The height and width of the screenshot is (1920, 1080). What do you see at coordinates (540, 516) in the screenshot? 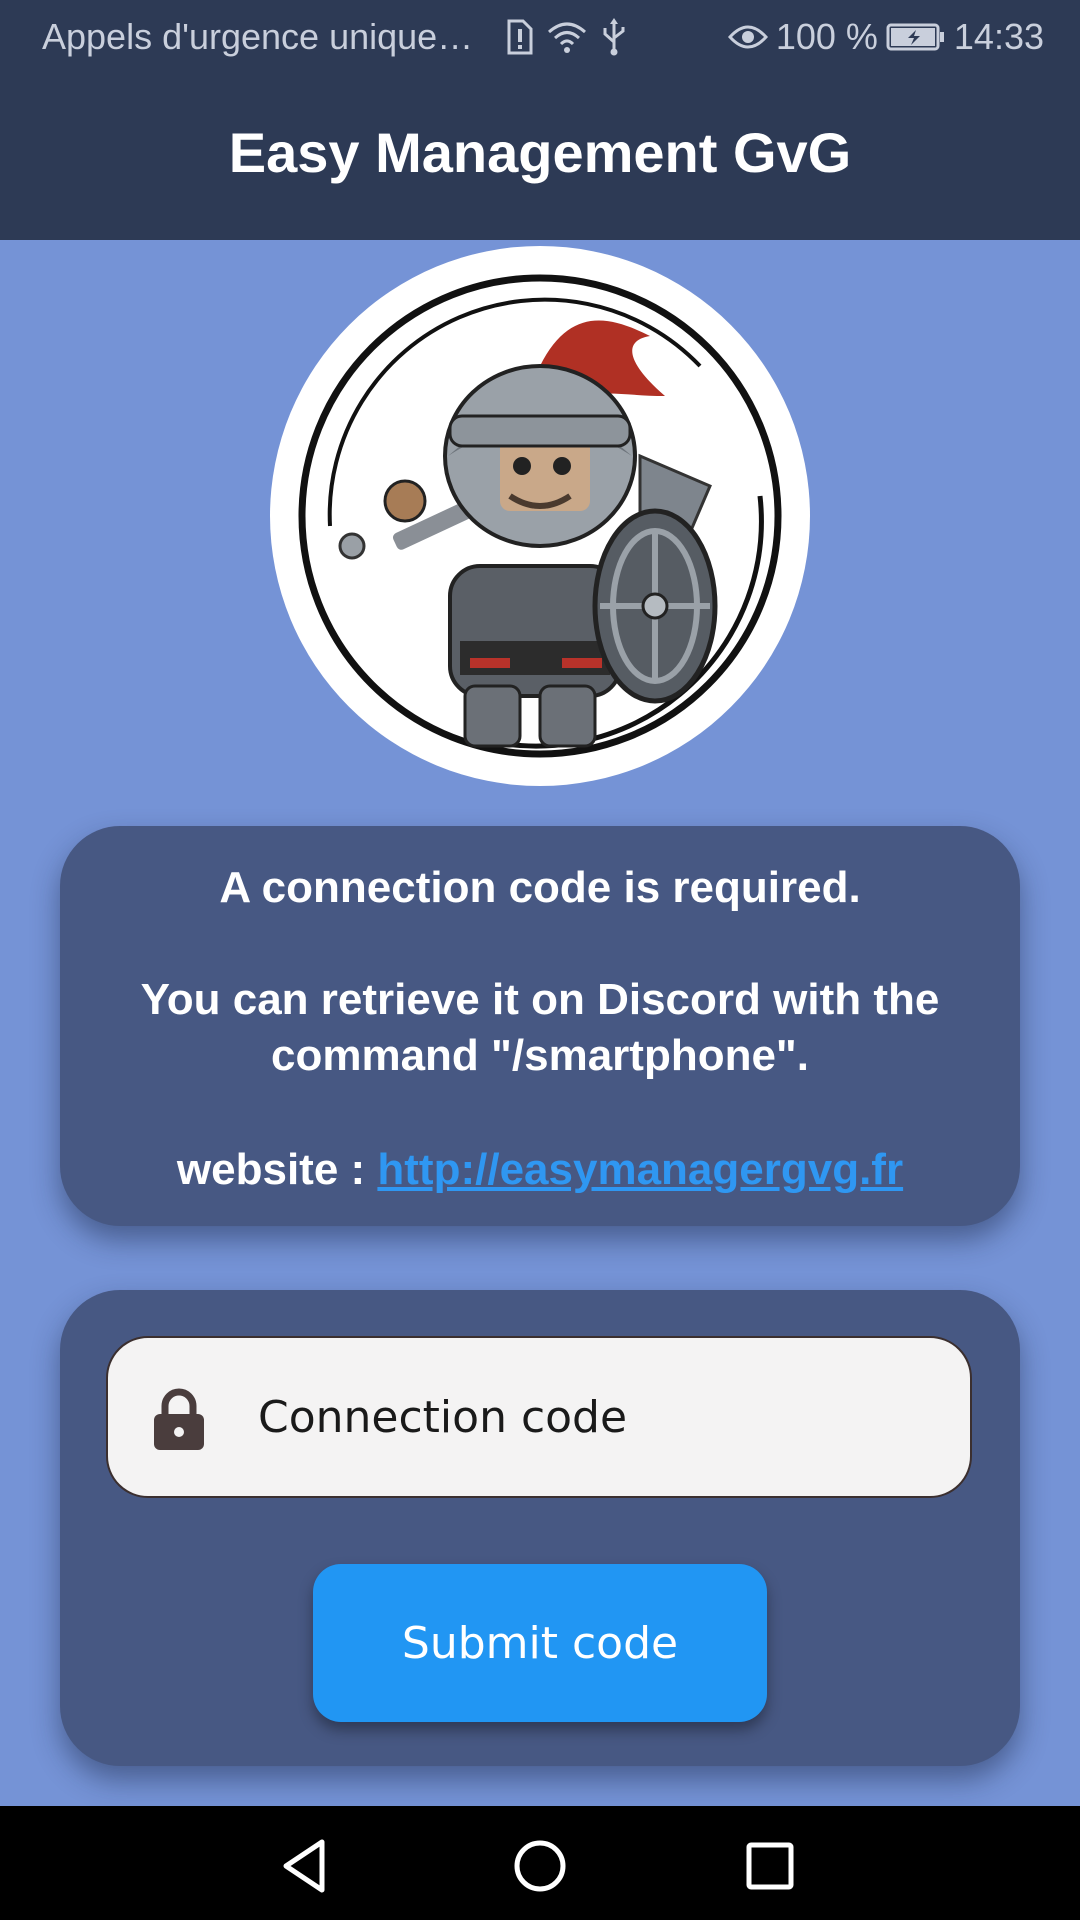
I see `knight-warrior-logo` at bounding box center [540, 516].